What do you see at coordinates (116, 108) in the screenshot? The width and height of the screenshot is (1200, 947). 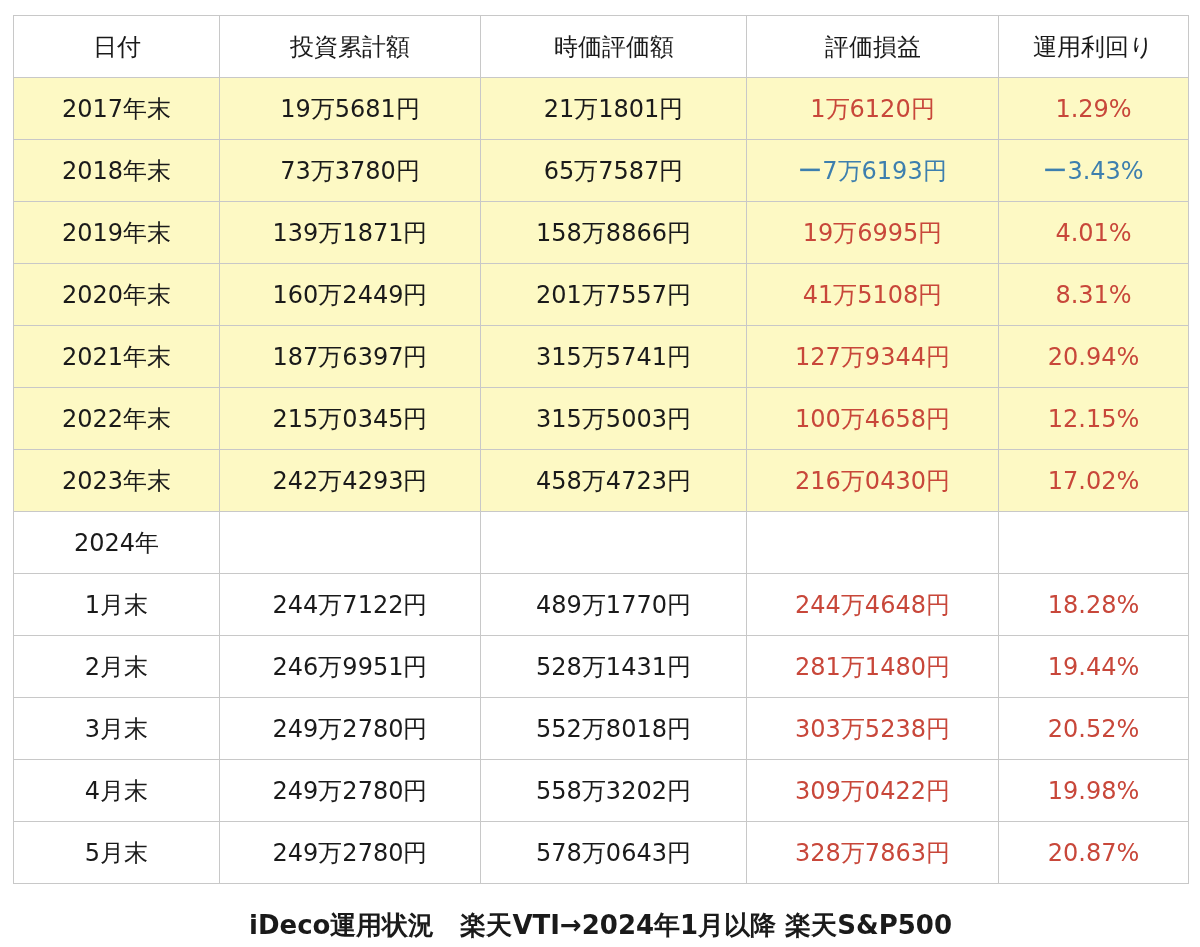 I see `table-cell: 2017年末` at bounding box center [116, 108].